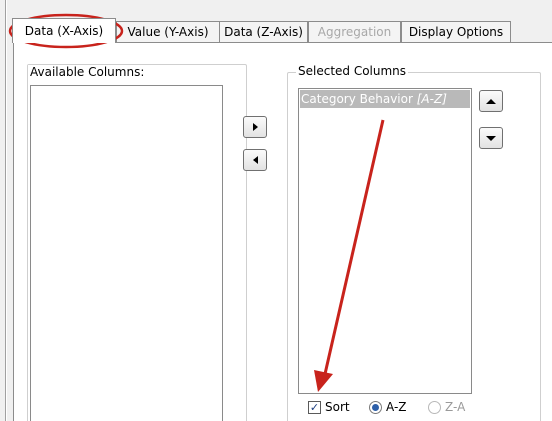  Describe the element at coordinates (64, 30) in the screenshot. I see `tab-data-x-axis: Data (X-Axis)` at that location.